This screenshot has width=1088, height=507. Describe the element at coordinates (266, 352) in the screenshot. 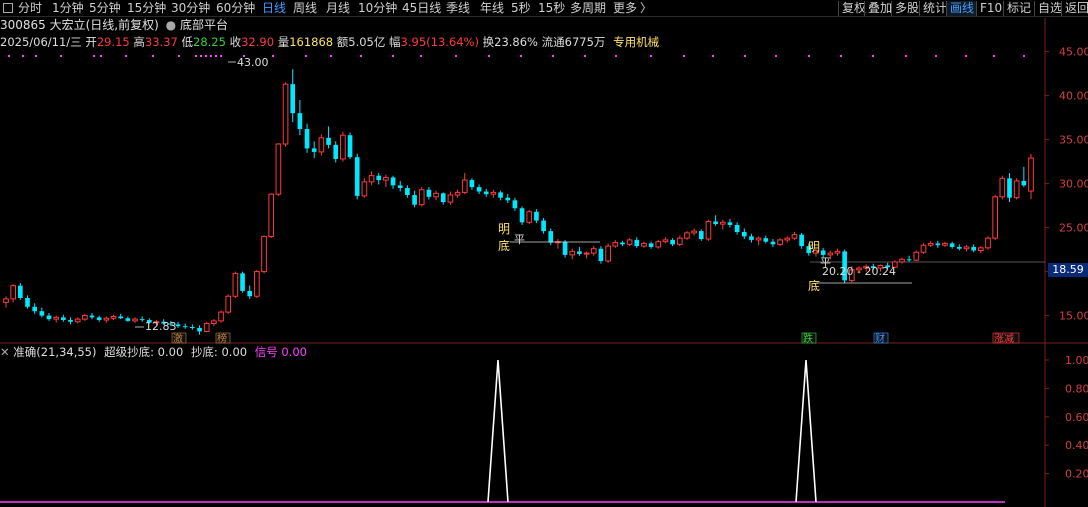

I see `signal-label: 信号` at that location.